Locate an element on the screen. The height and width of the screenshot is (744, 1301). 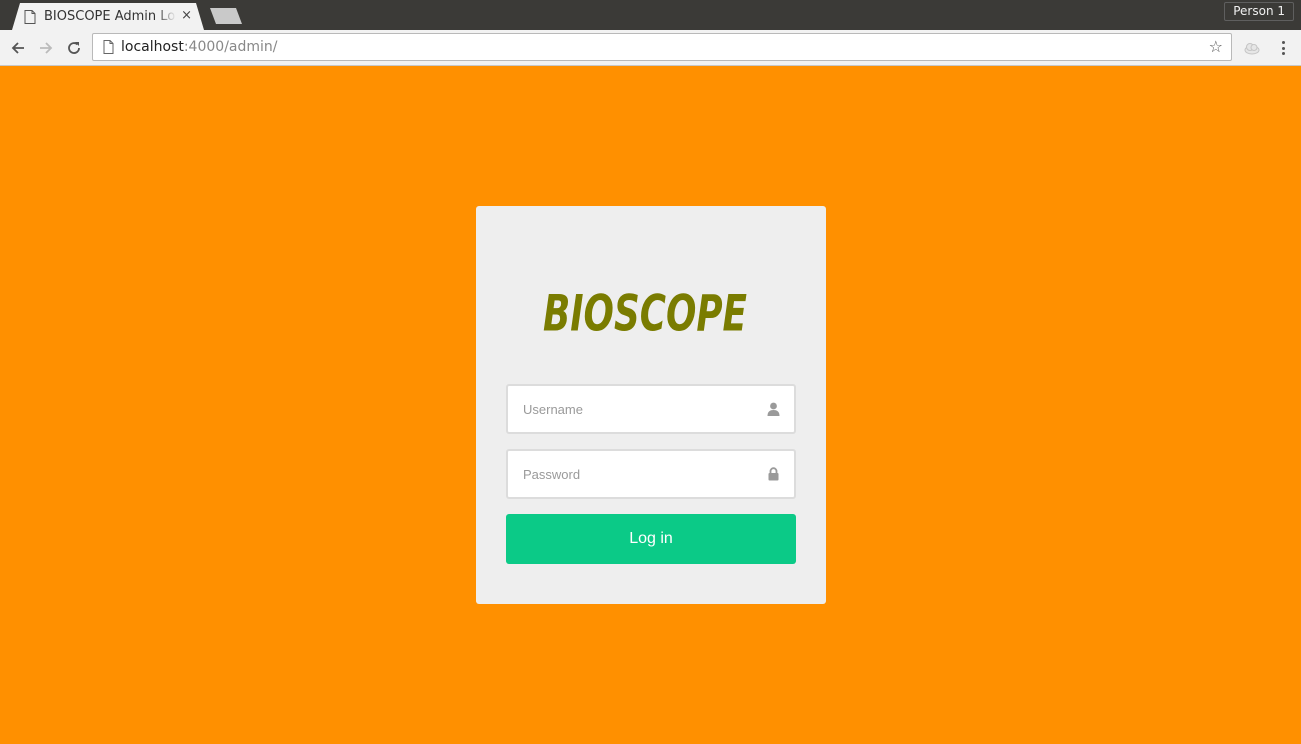
url-host: localhost is located at coordinates (152, 47).